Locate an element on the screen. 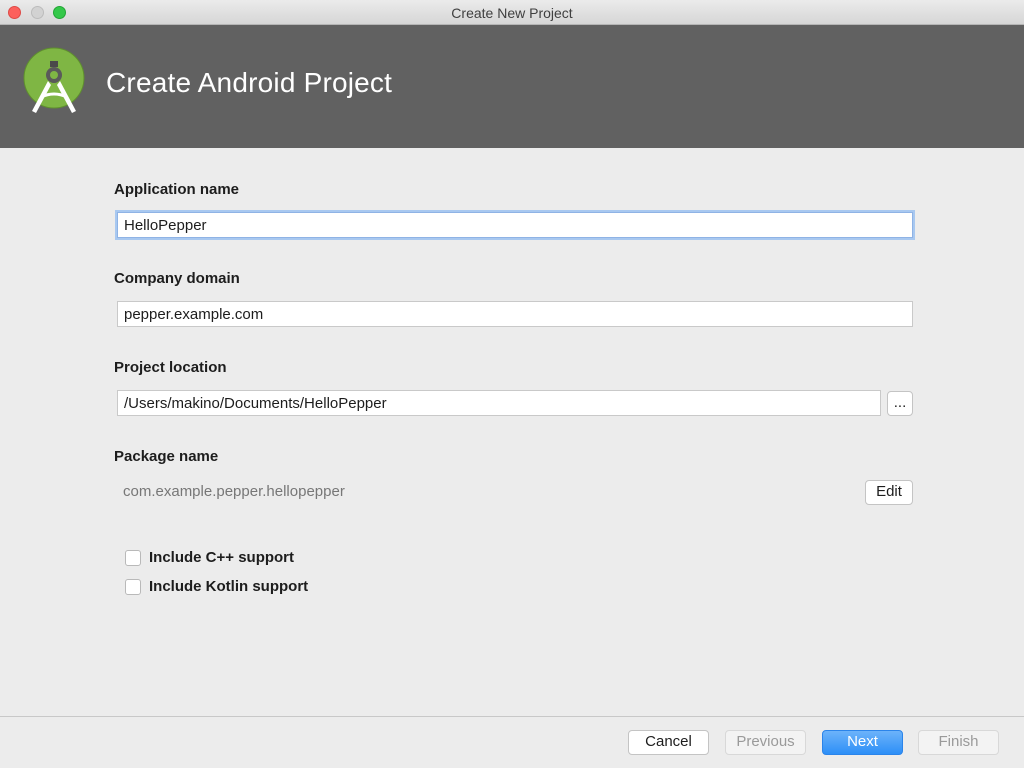  cancel-button: Cancel is located at coordinates (668, 742).